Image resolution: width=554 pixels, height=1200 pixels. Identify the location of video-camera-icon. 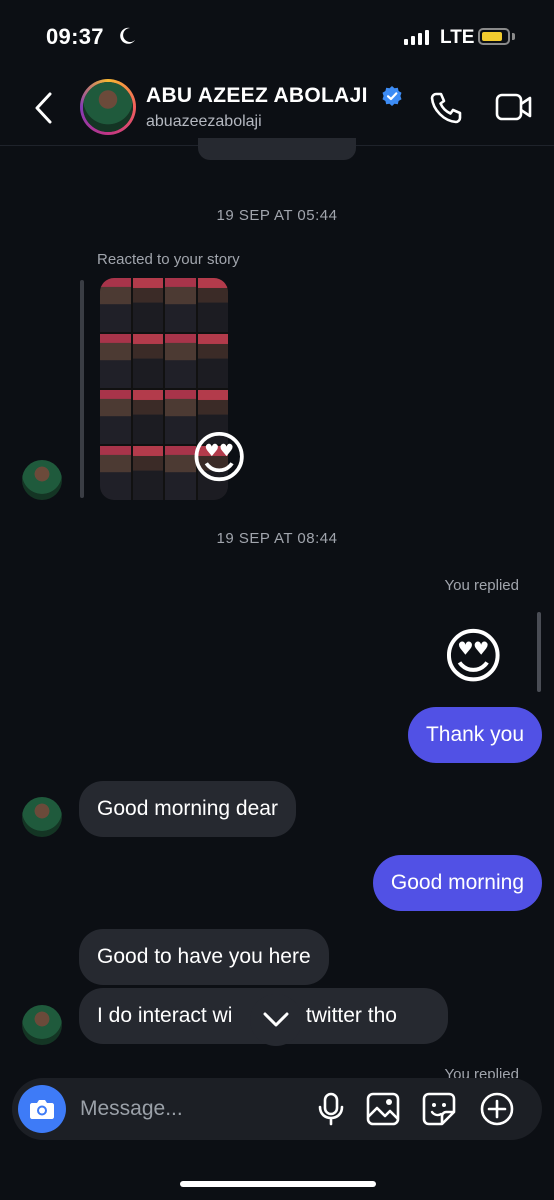
(514, 107).